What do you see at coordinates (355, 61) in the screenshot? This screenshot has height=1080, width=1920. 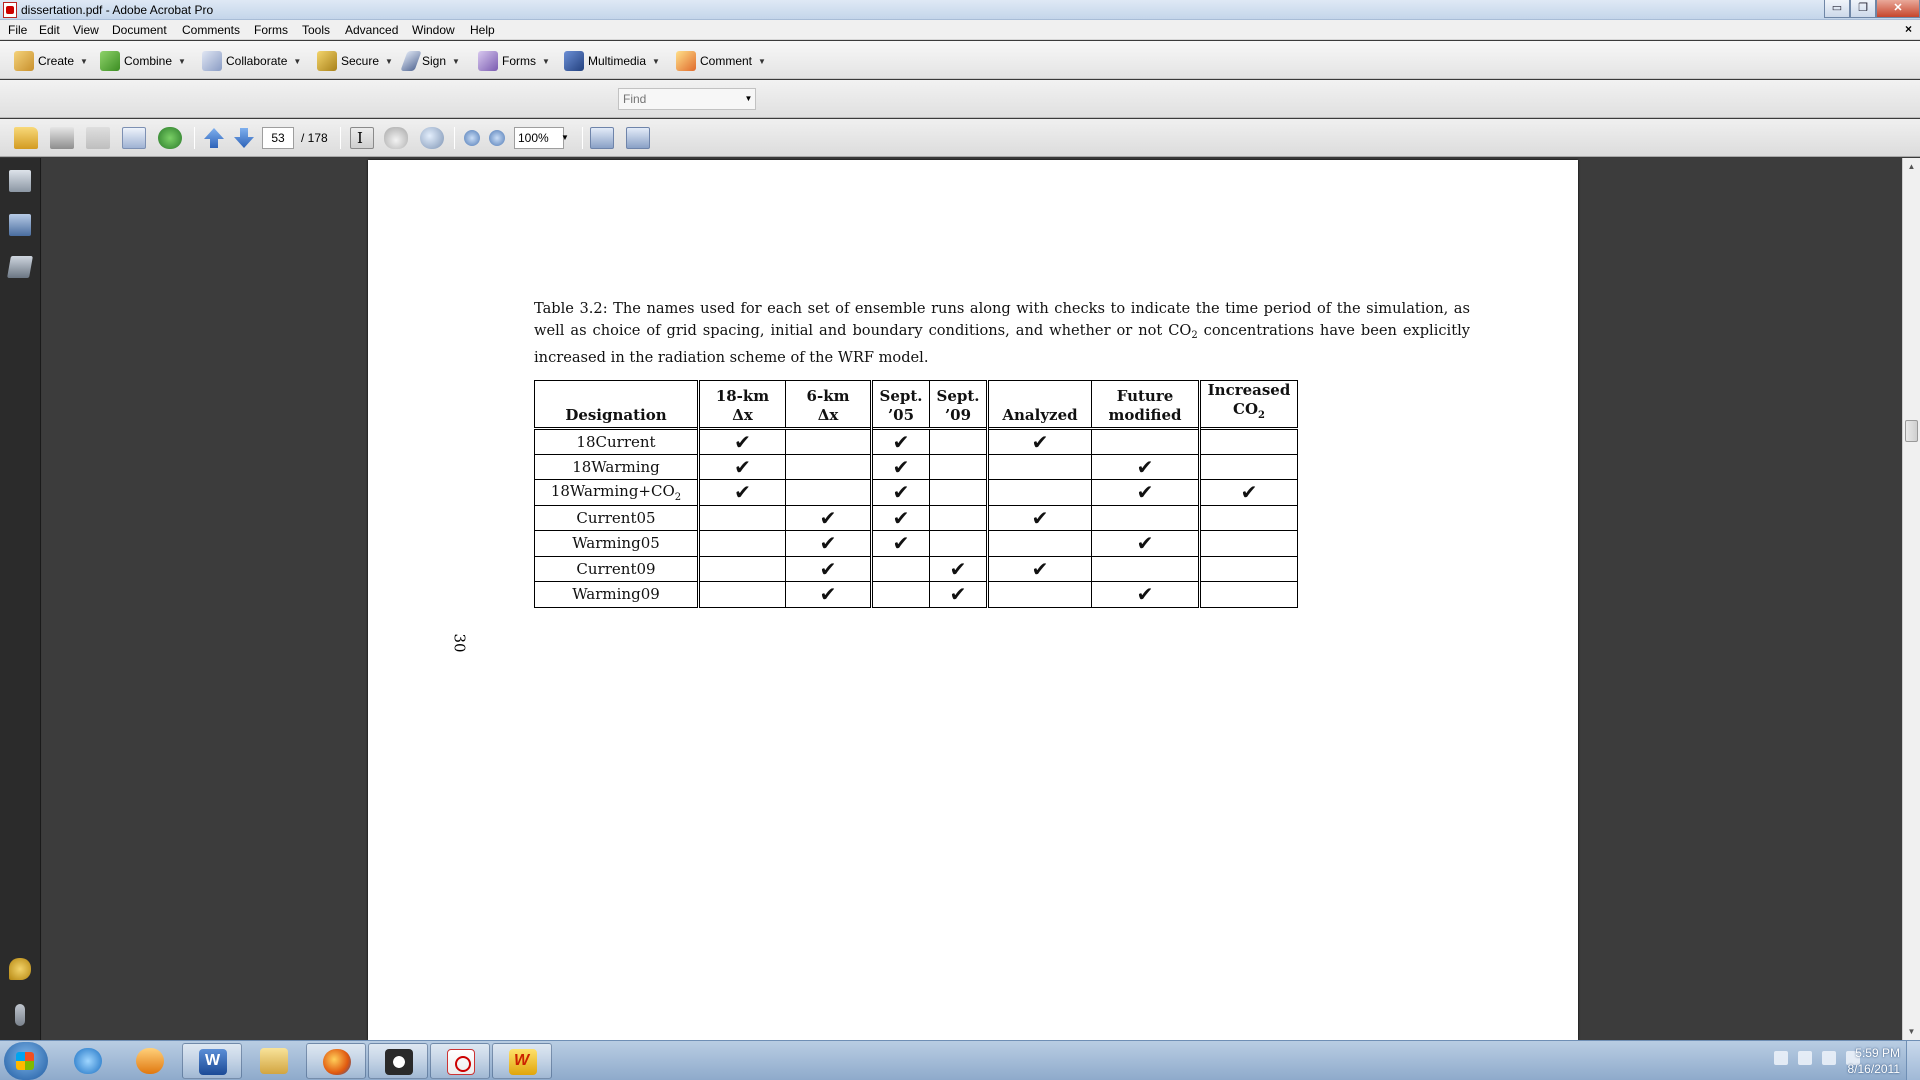 I see `secure-button: Secure ▼` at bounding box center [355, 61].